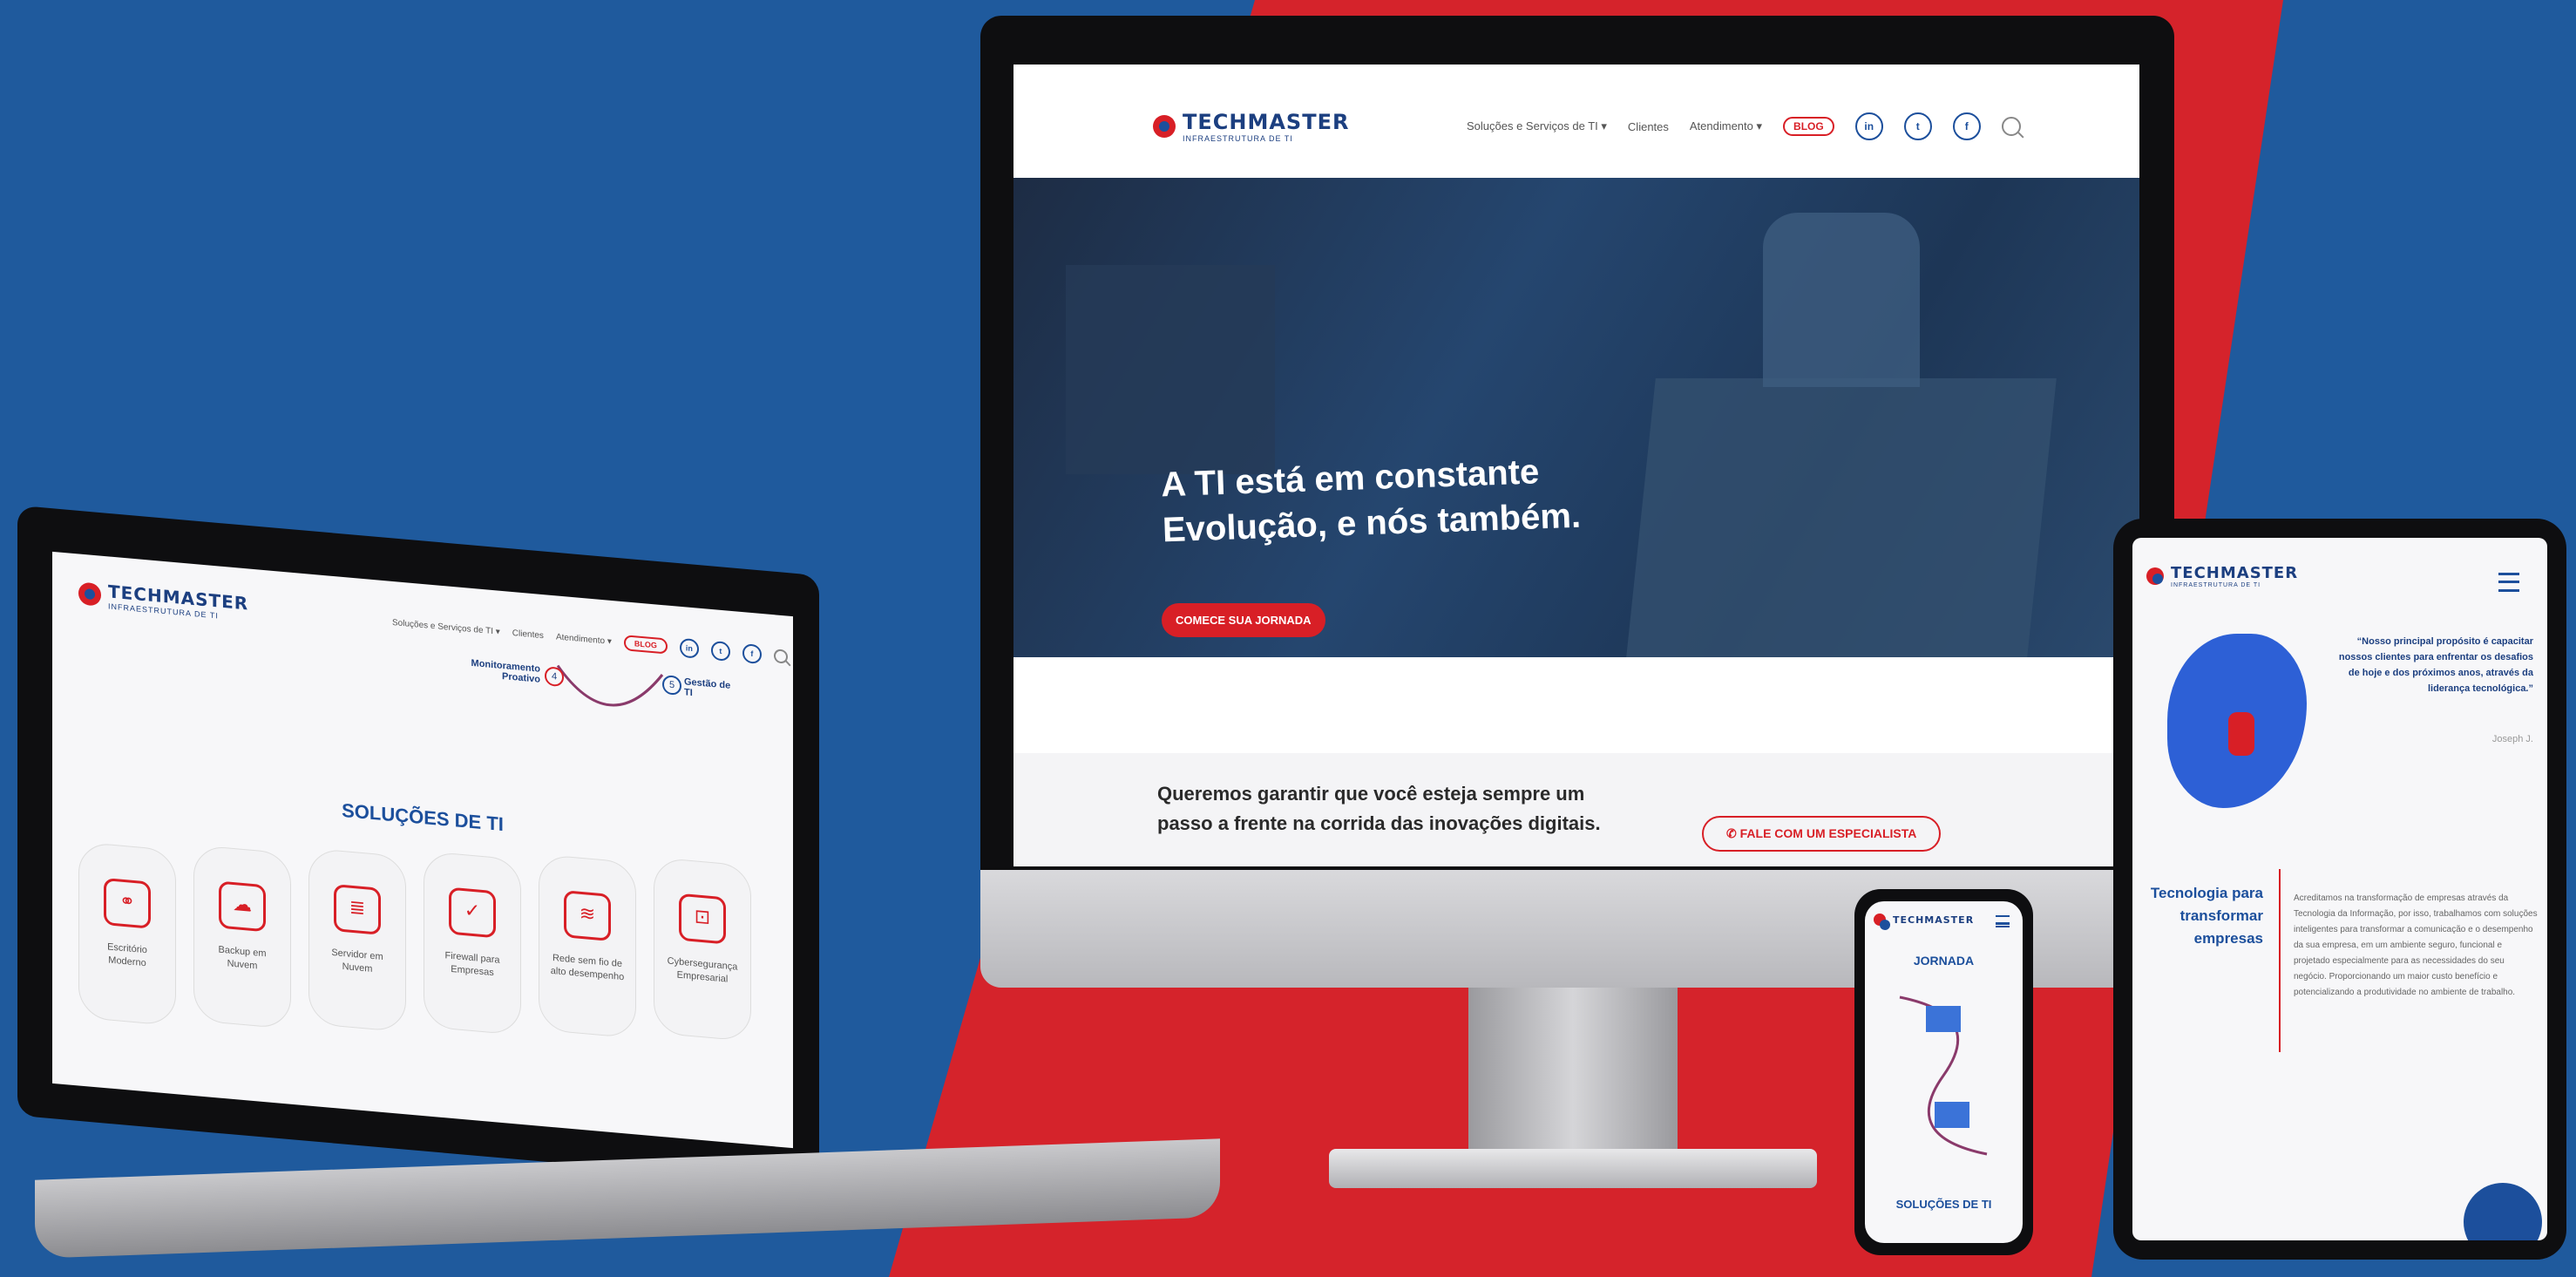 The image size is (2576, 1277). I want to click on solution-label: Escritório Moderno, so click(127, 955).